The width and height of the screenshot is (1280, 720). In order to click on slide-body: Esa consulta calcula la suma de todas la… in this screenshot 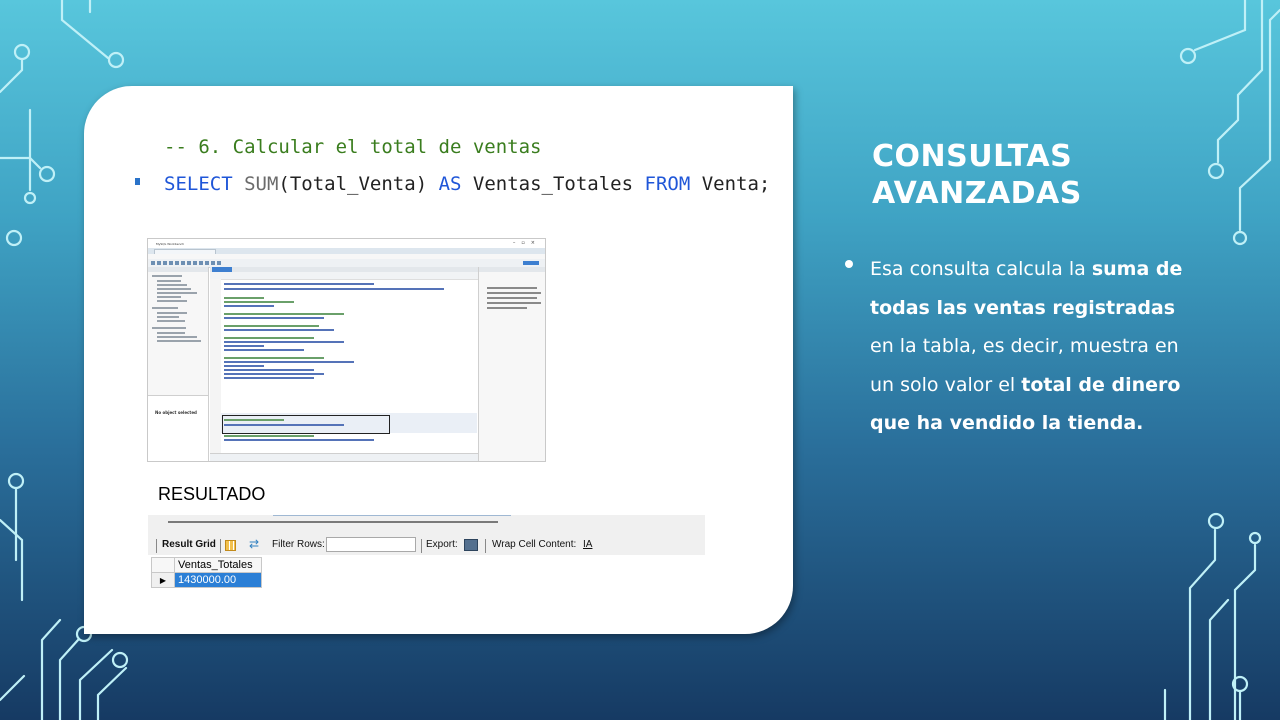, I will do `click(1030, 346)`.